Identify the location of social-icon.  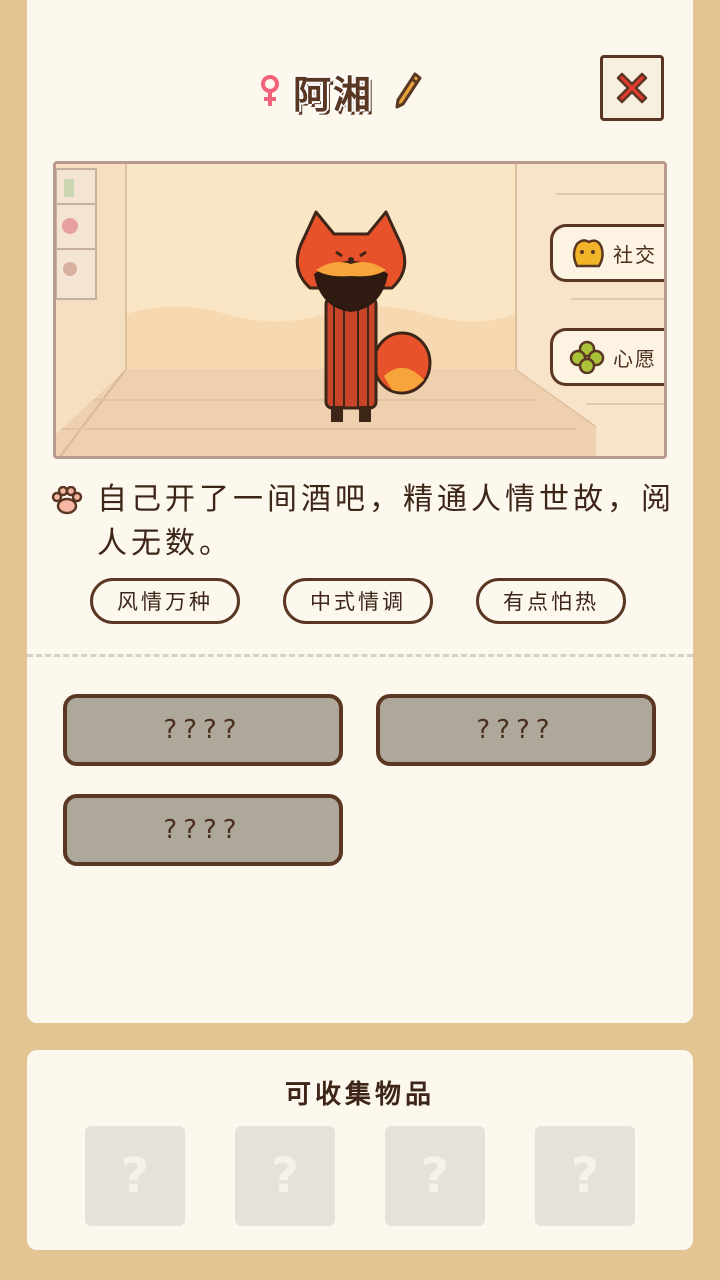
(588, 253).